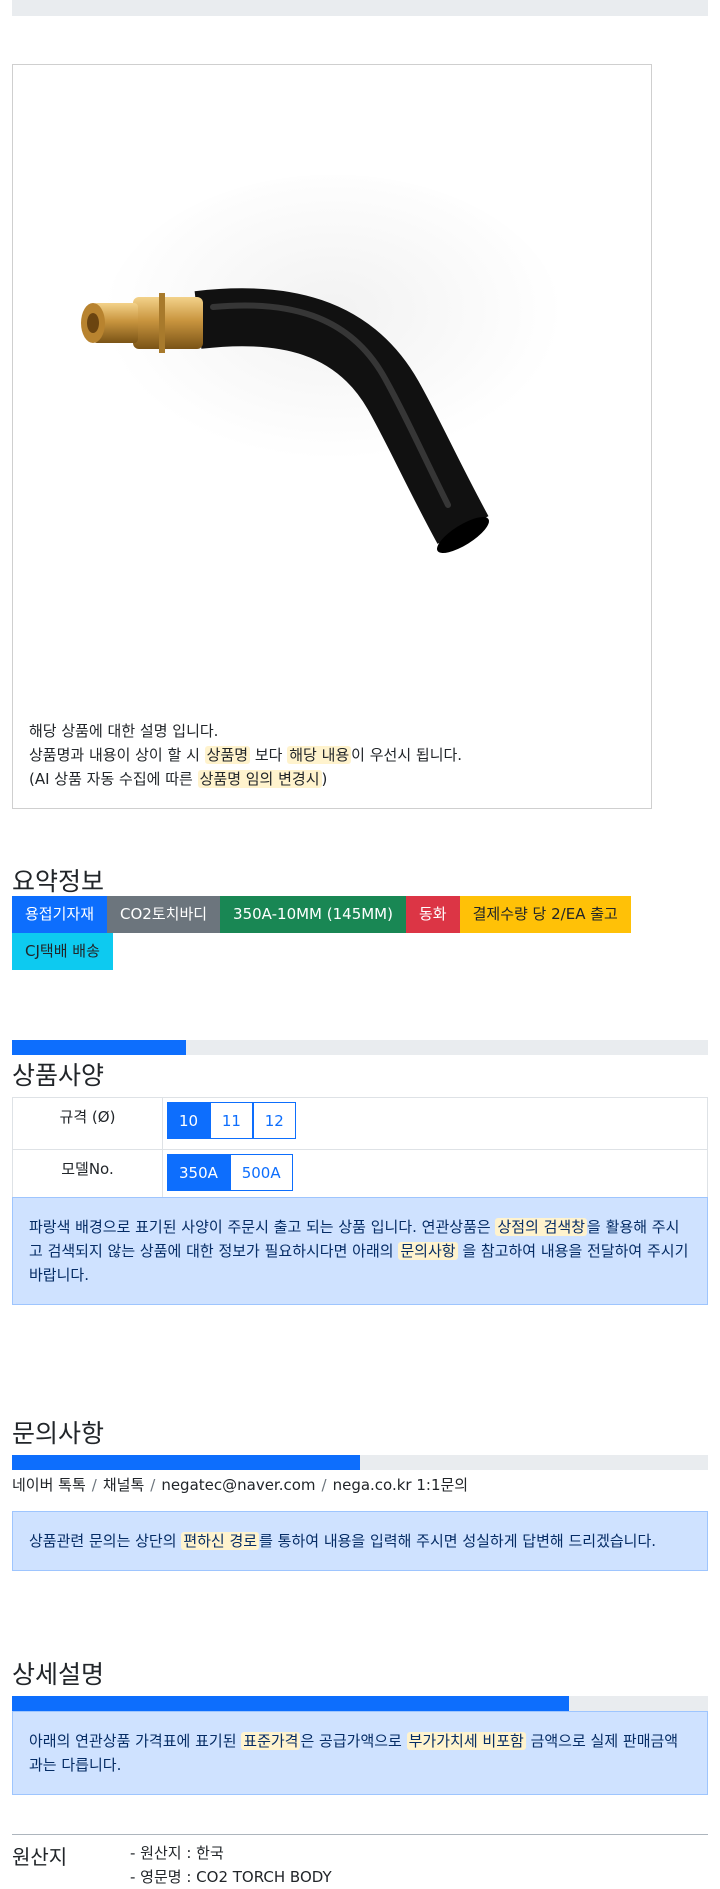 This screenshot has height=1889, width=720. What do you see at coordinates (231, 1877) in the screenshot?
I see `origin-english-name: - 영문명 : CO2 TORCH BODY` at bounding box center [231, 1877].